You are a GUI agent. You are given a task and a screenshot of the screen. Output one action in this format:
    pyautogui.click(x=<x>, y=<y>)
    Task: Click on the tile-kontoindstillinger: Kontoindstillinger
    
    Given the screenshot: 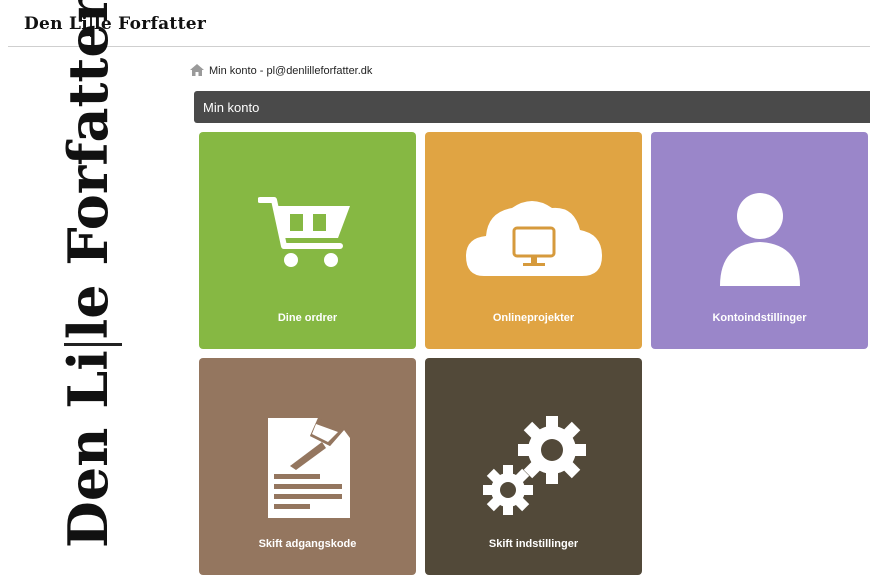 What is the action you would take?
    pyautogui.click(x=759, y=240)
    